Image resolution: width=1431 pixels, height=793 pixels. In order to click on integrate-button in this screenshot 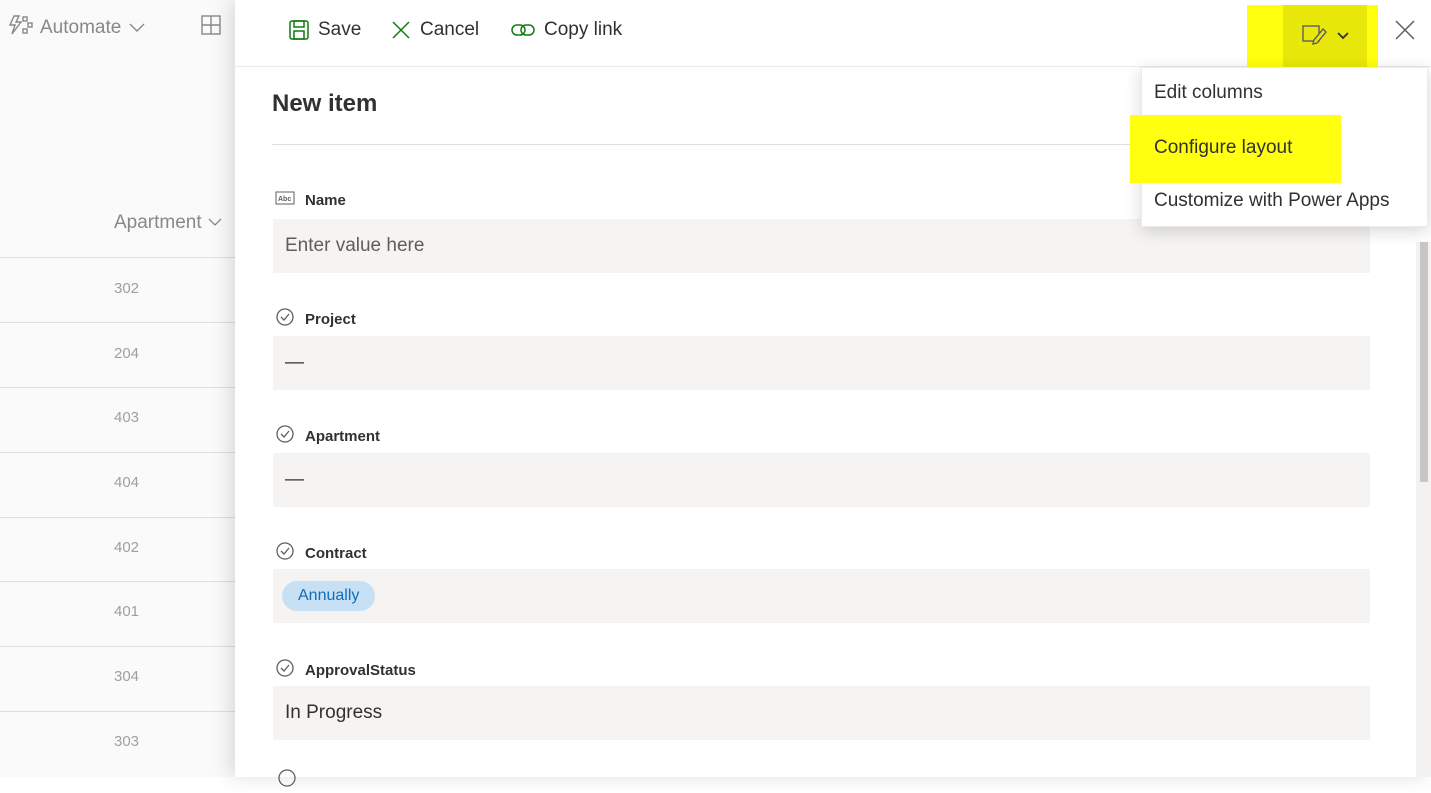, I will do `click(211, 28)`.